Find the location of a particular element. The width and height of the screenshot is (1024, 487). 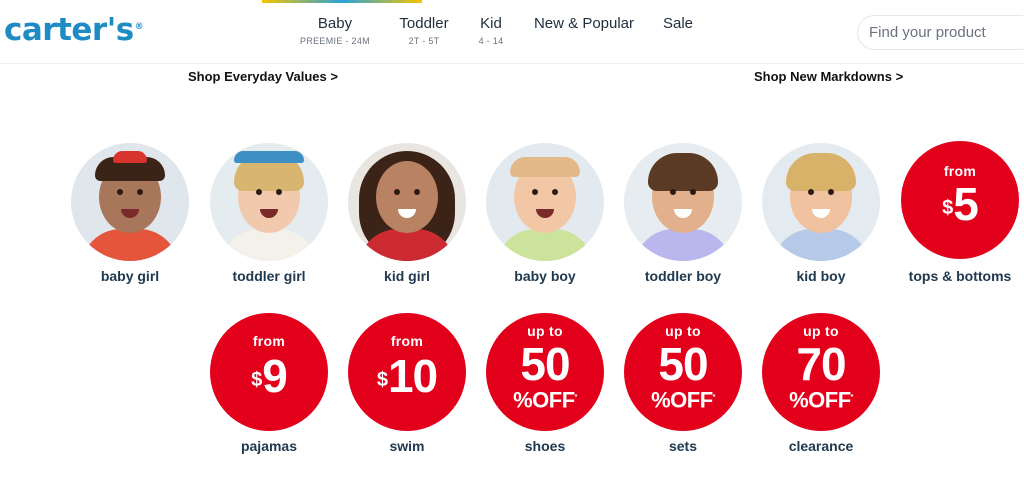

search-input is located at coordinates (941, 32).